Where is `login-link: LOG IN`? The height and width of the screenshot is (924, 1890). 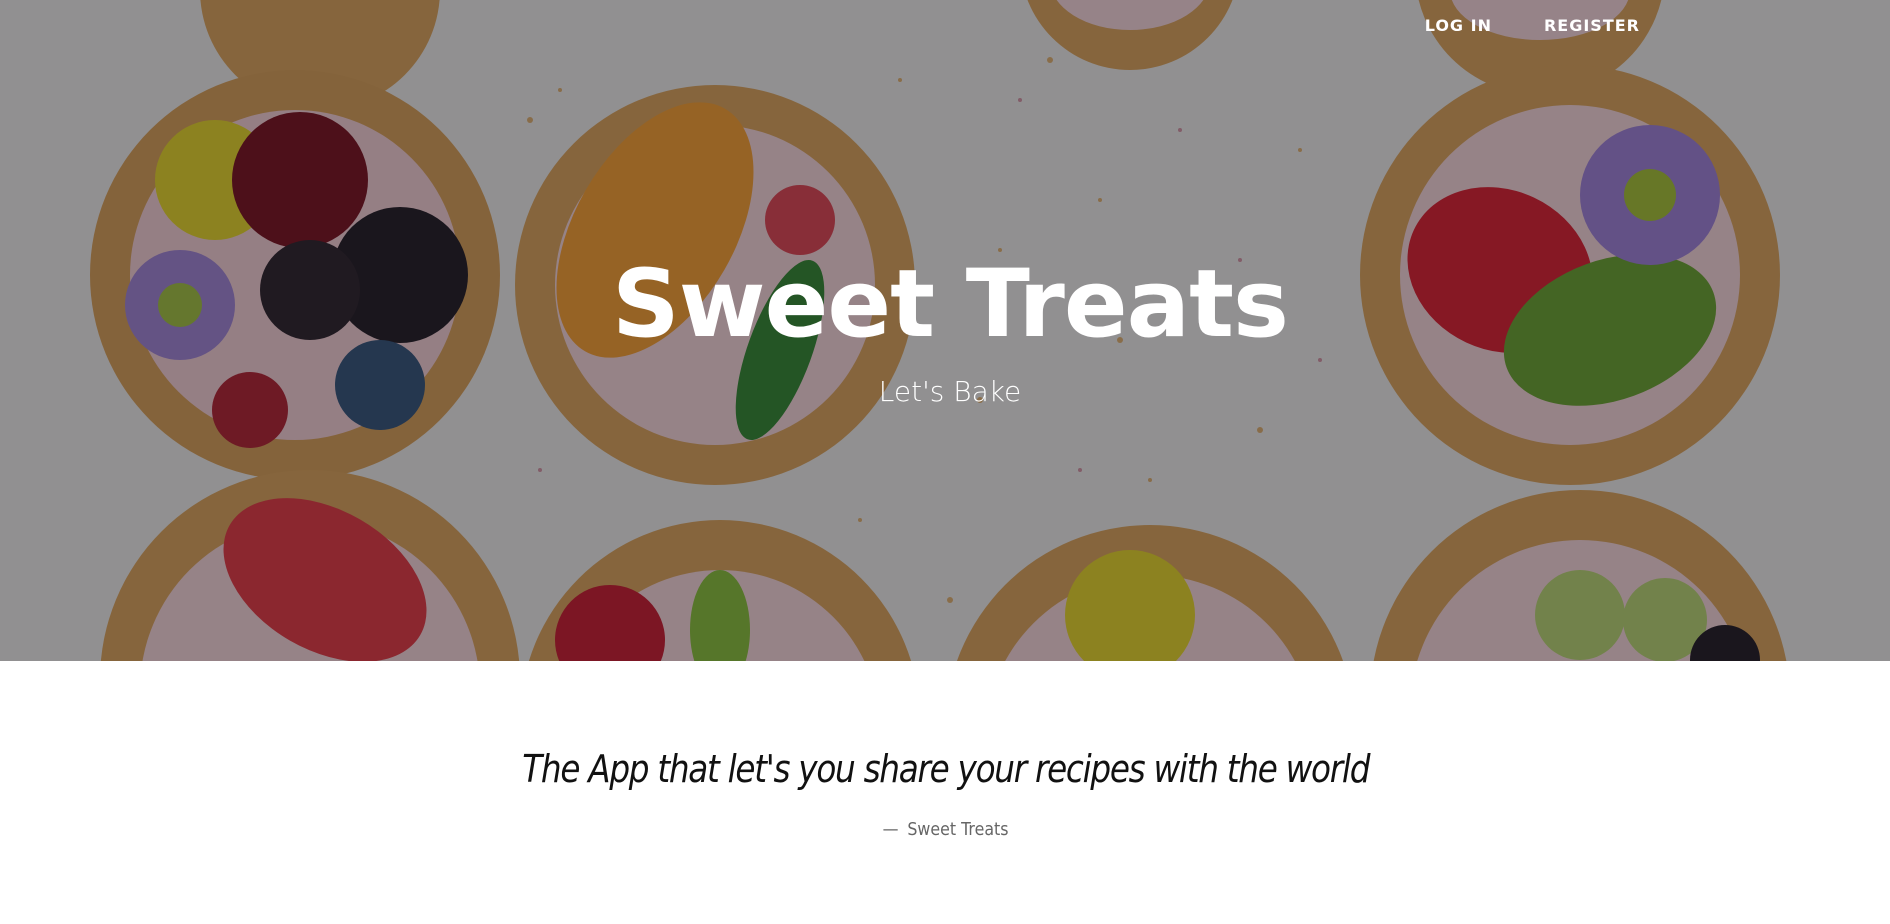
login-link: LOG IN is located at coordinates (1458, 25).